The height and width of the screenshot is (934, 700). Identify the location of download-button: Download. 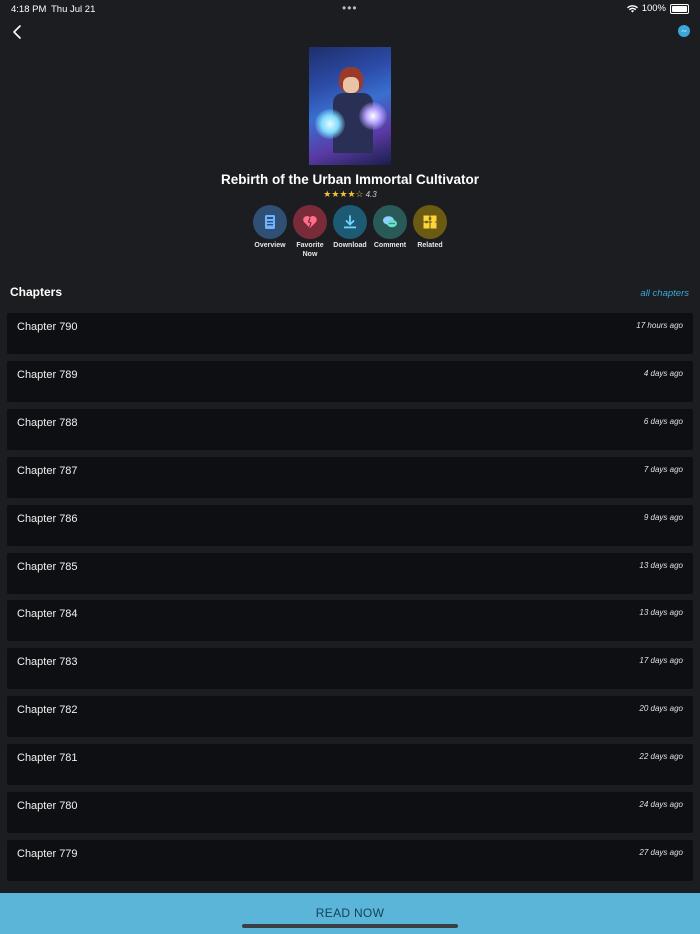
(350, 227).